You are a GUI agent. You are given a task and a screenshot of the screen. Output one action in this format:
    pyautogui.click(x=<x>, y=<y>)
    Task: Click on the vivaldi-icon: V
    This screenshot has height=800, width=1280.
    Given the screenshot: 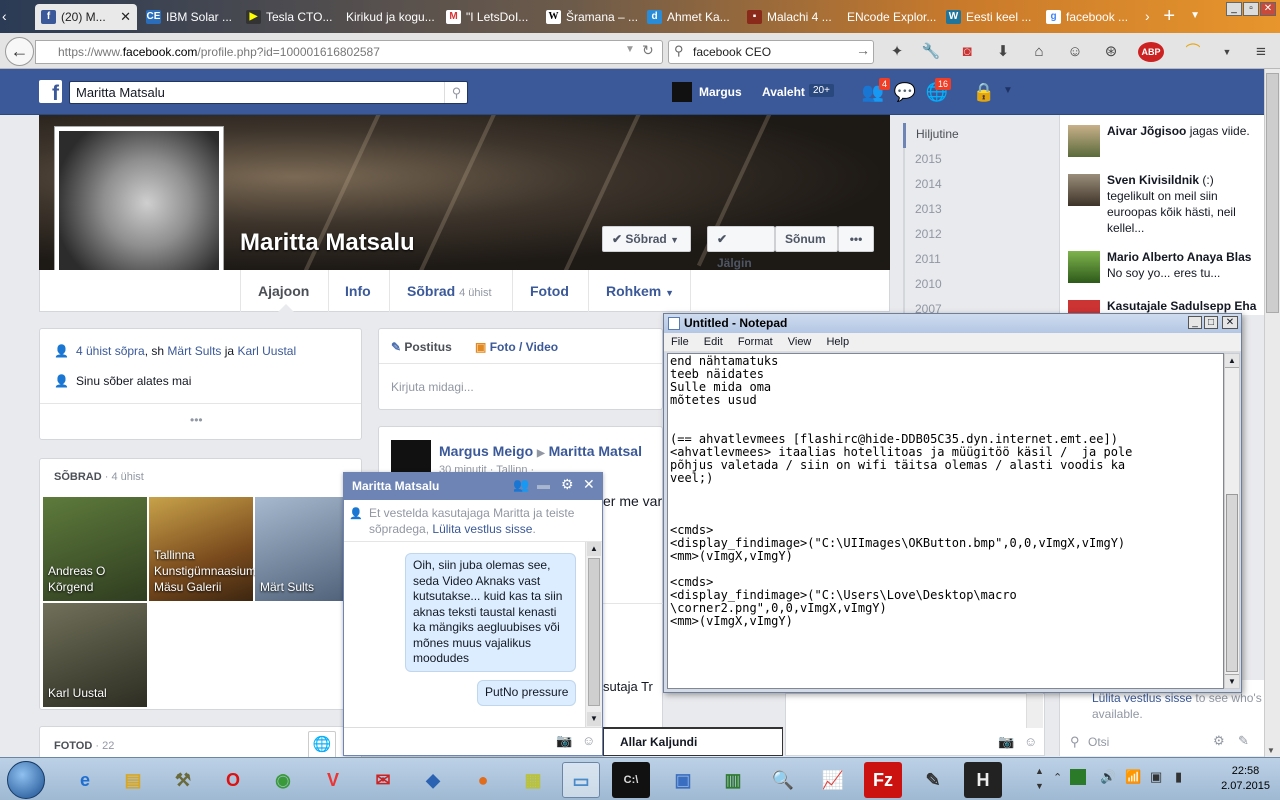 What is the action you would take?
    pyautogui.click(x=333, y=780)
    